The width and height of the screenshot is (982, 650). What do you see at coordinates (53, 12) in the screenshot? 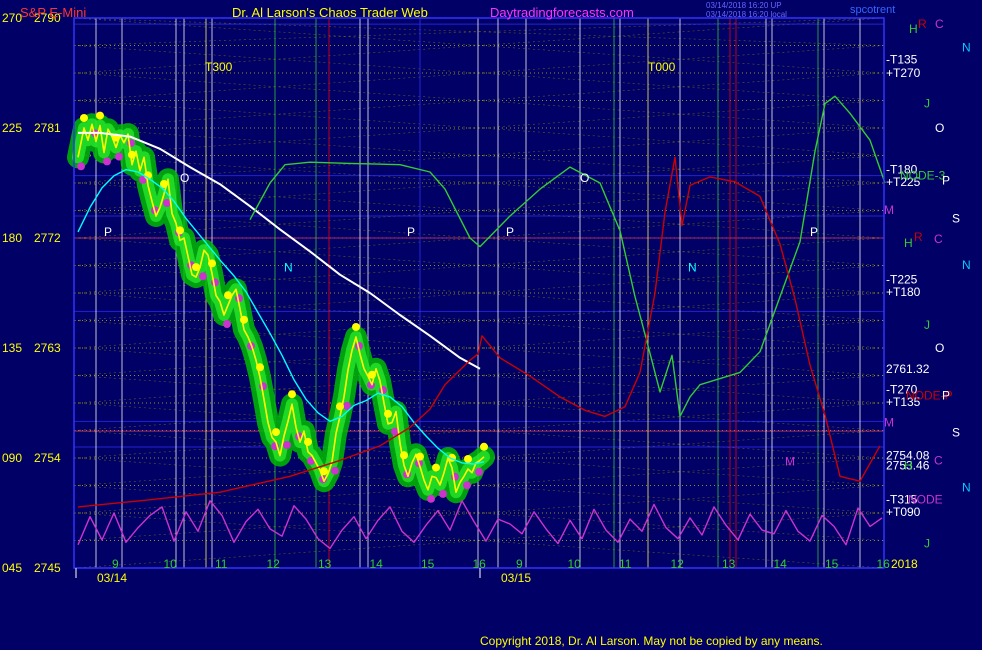
I see `instrument-label: S&P E-Mini` at bounding box center [53, 12].